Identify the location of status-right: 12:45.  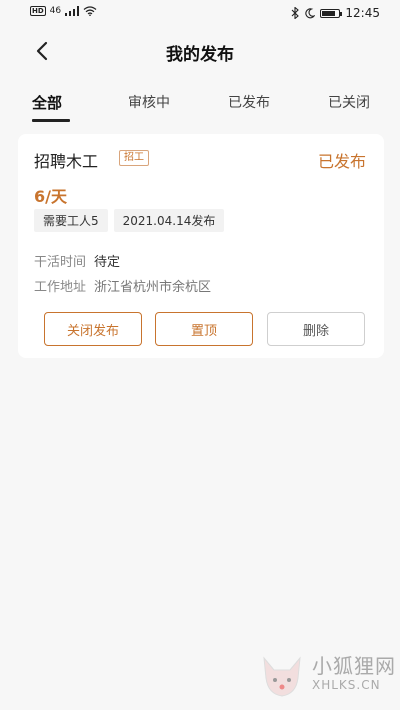
(335, 13).